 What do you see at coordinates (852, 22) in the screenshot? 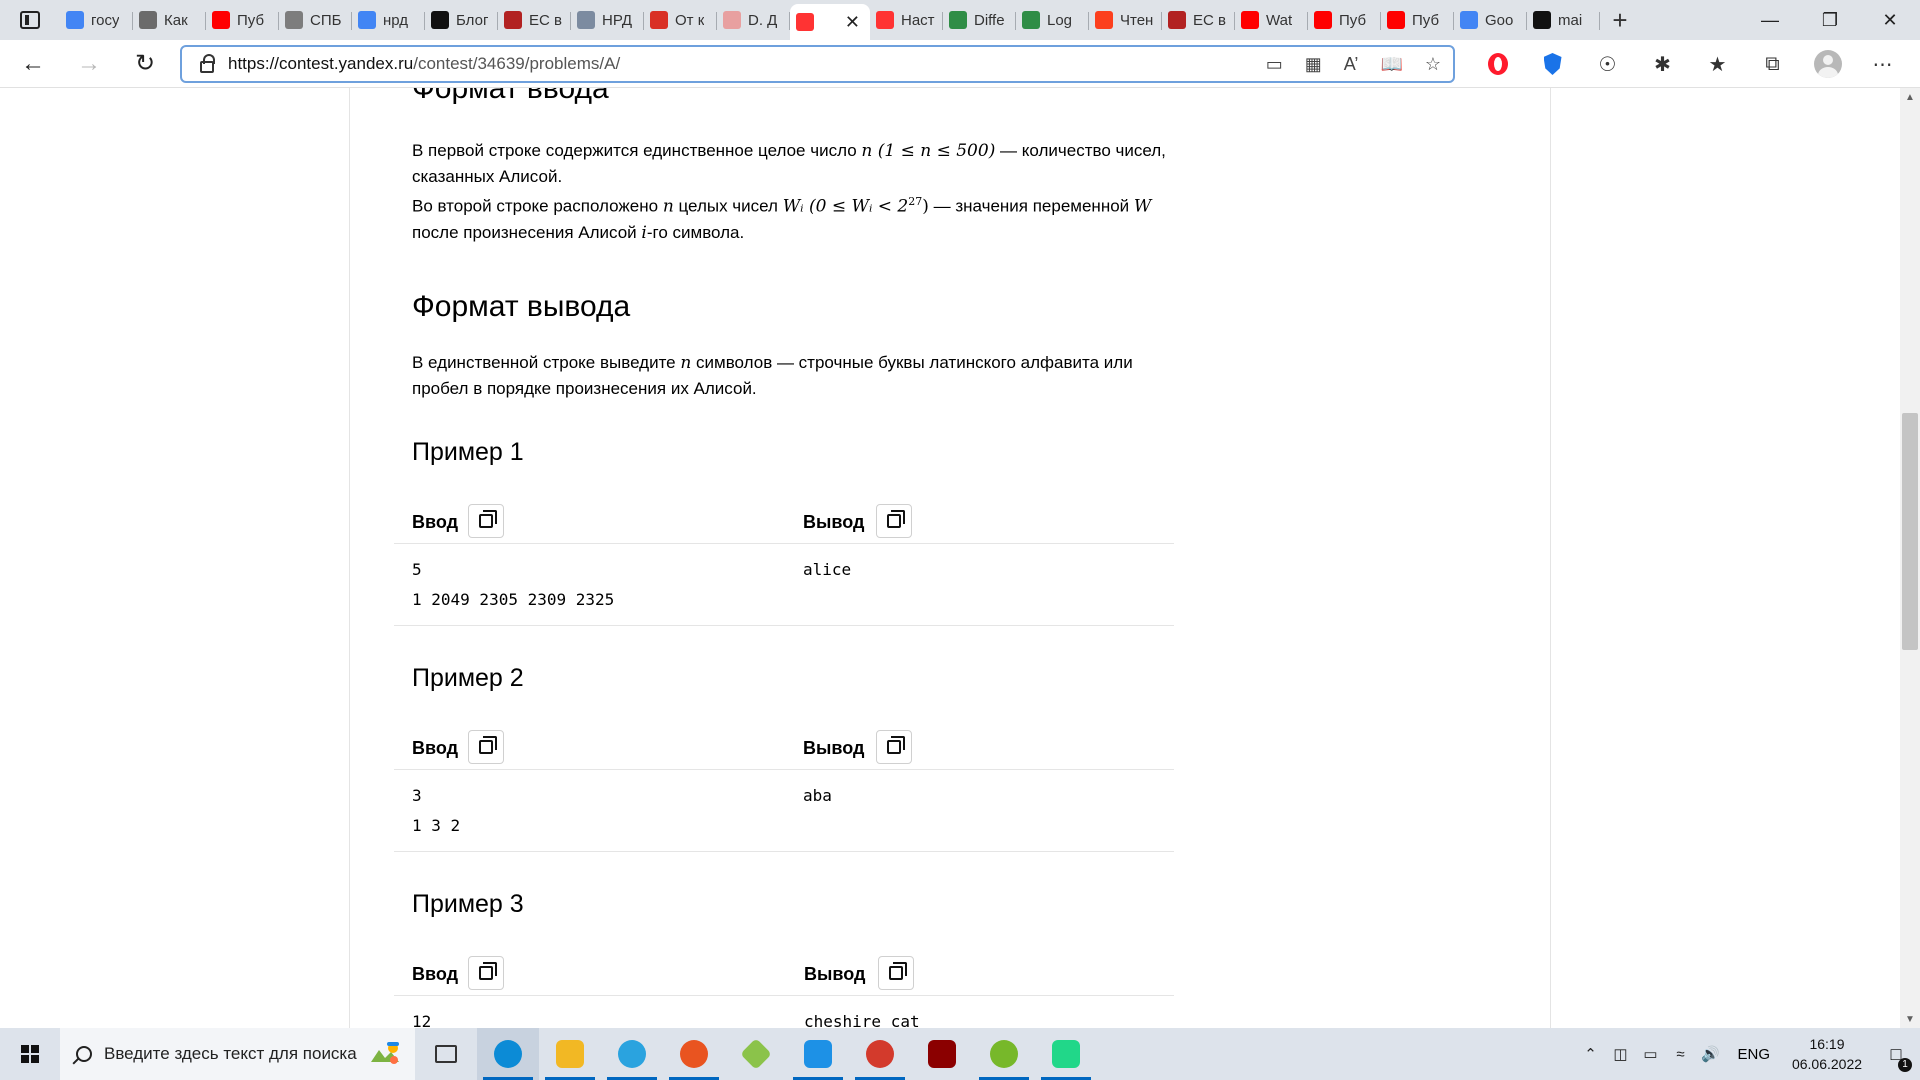
I see `close-tab-icon: ✕` at bounding box center [852, 22].